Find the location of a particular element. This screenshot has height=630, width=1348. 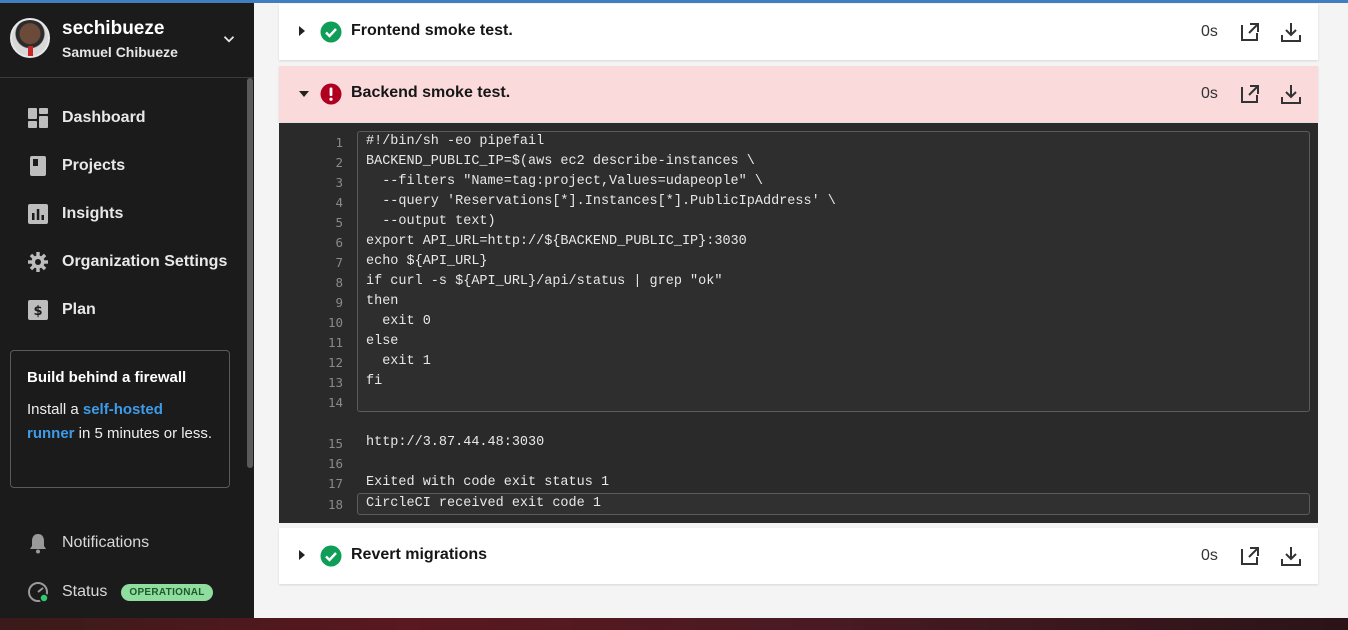

step-revert-migrations: Revert migrations 0s is located at coordinates (798, 556).